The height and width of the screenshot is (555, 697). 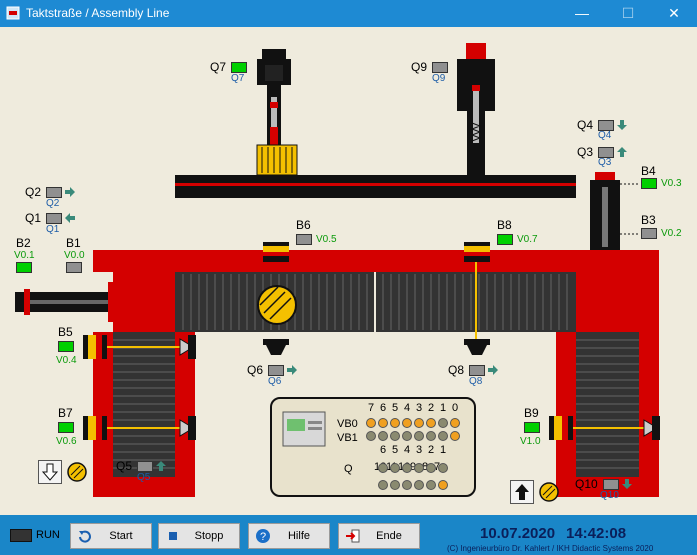 I want to click on var-b8: V0.7, so click(x=527, y=239).